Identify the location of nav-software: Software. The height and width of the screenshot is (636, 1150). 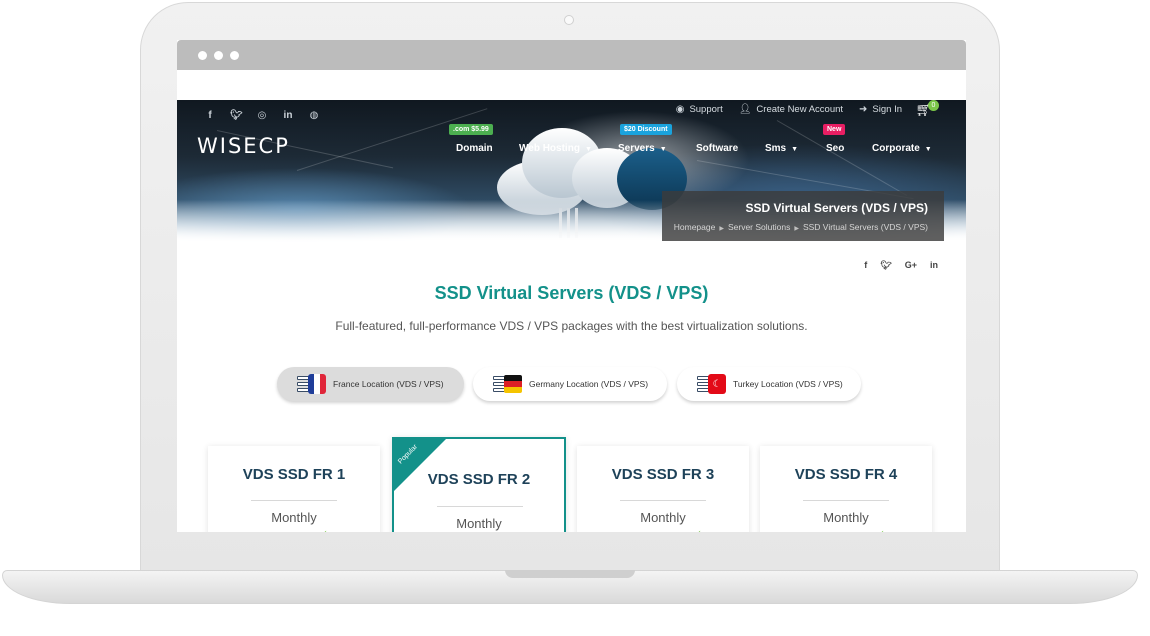
(717, 148).